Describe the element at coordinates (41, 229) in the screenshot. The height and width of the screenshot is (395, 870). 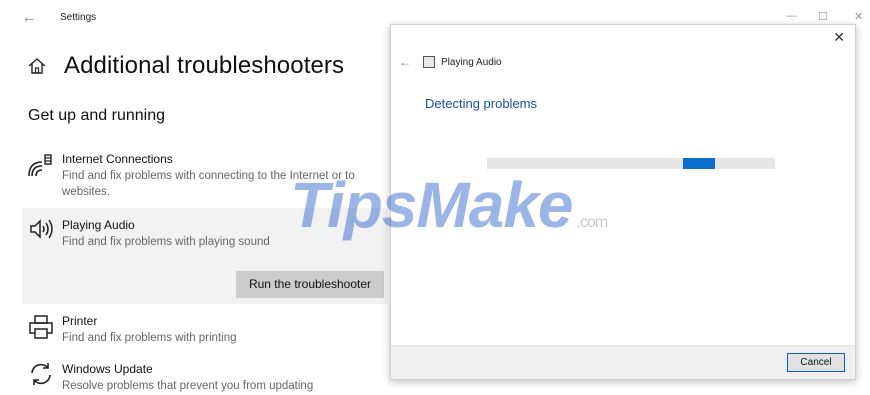
I see `speaker-icon` at that location.